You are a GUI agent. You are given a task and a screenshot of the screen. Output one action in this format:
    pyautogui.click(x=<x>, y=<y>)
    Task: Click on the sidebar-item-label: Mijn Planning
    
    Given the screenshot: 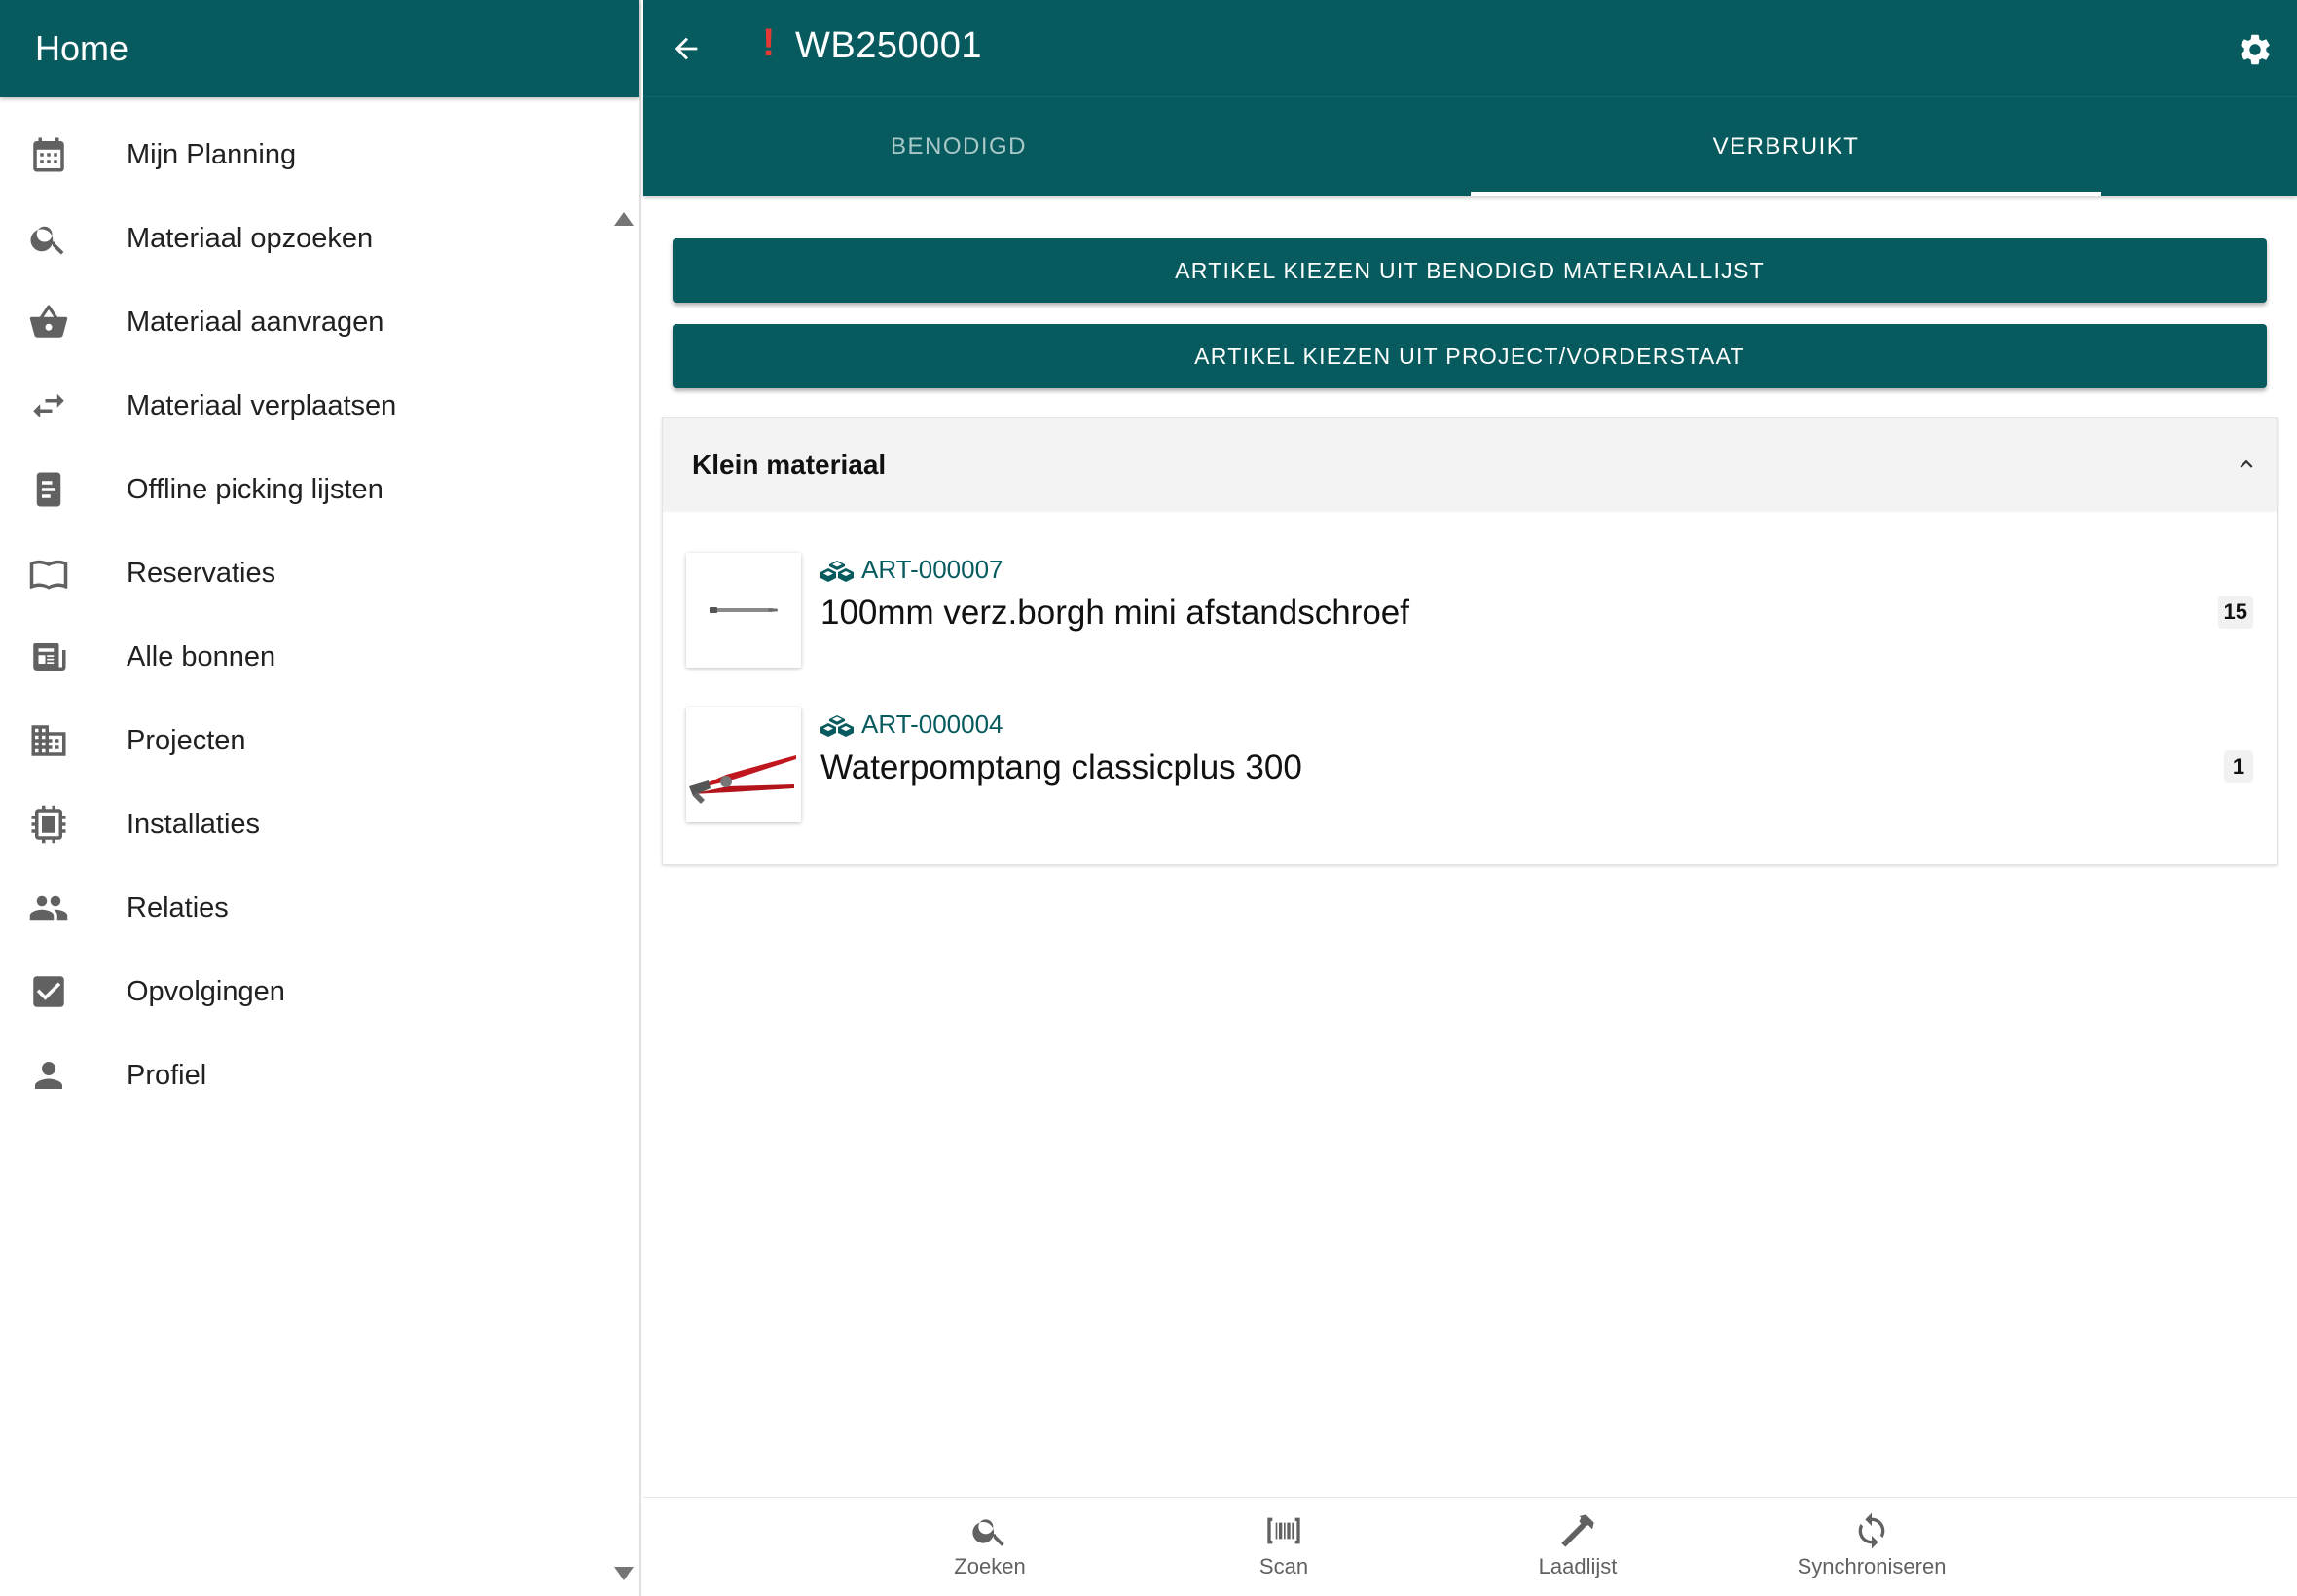 What is the action you would take?
    pyautogui.click(x=212, y=154)
    